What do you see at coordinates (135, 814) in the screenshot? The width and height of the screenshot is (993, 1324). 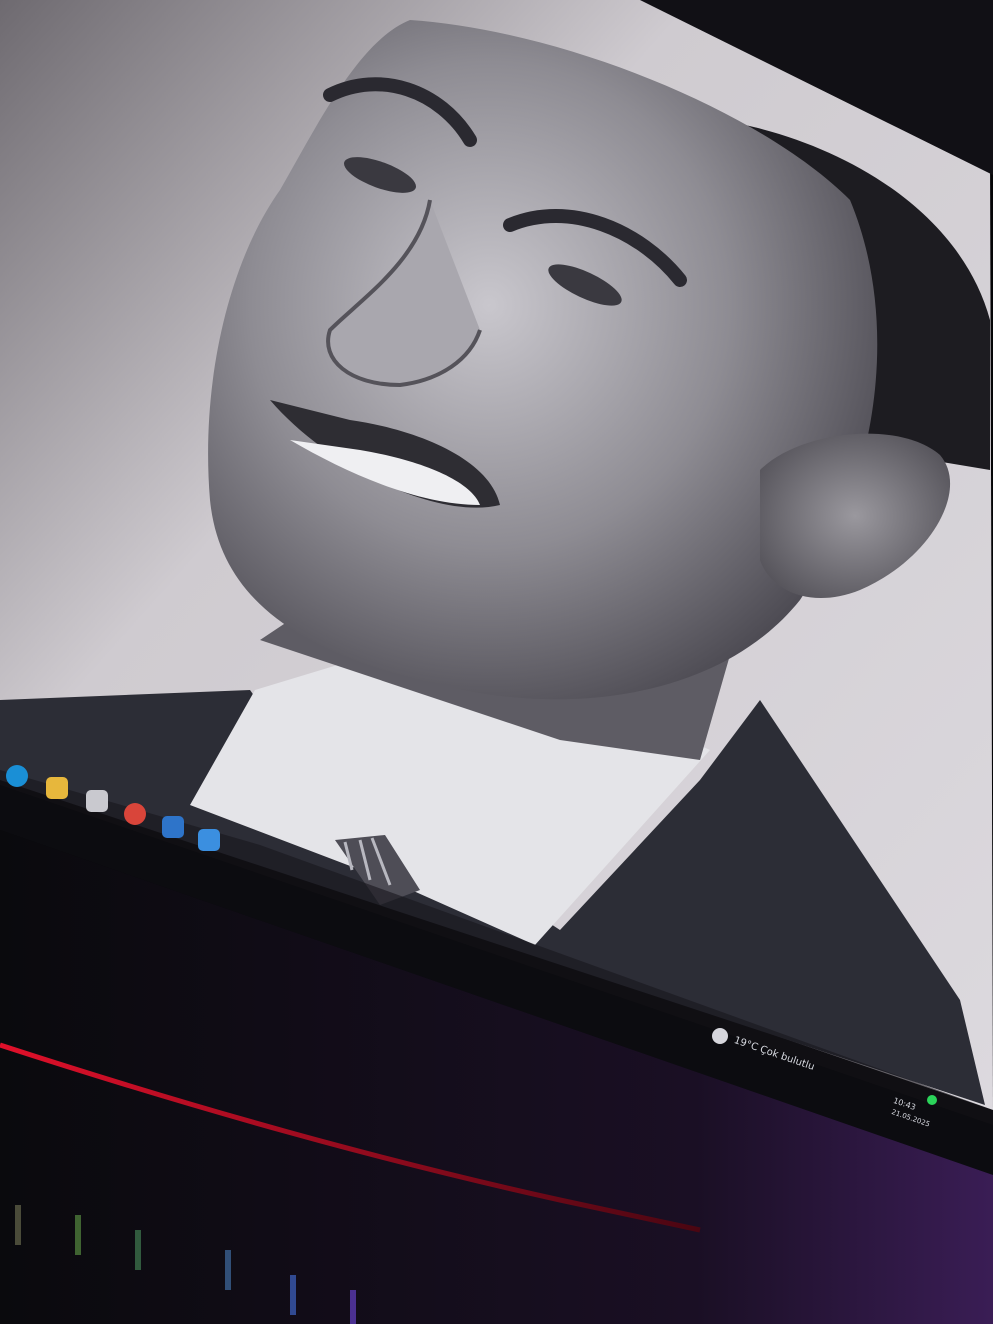 I see `chrome-icon` at bounding box center [135, 814].